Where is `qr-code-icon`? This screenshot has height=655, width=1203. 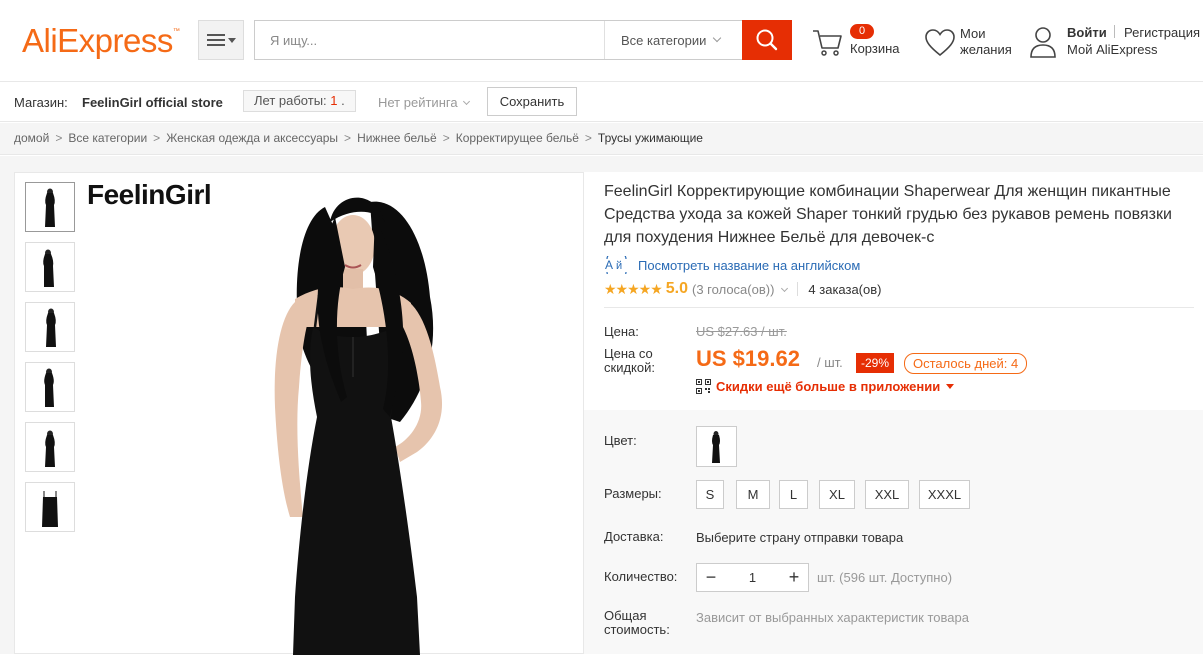 qr-code-icon is located at coordinates (703, 386).